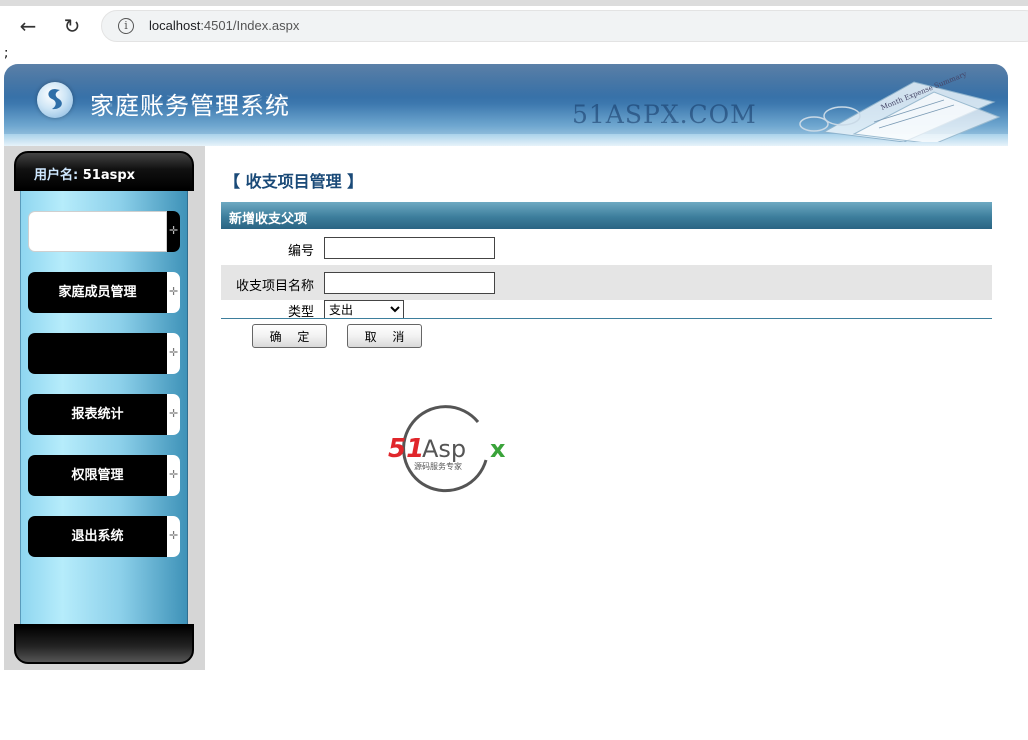 This screenshot has height=740, width=1028. Describe the element at coordinates (364, 309) in the screenshot. I see `type-select: 支出` at that location.